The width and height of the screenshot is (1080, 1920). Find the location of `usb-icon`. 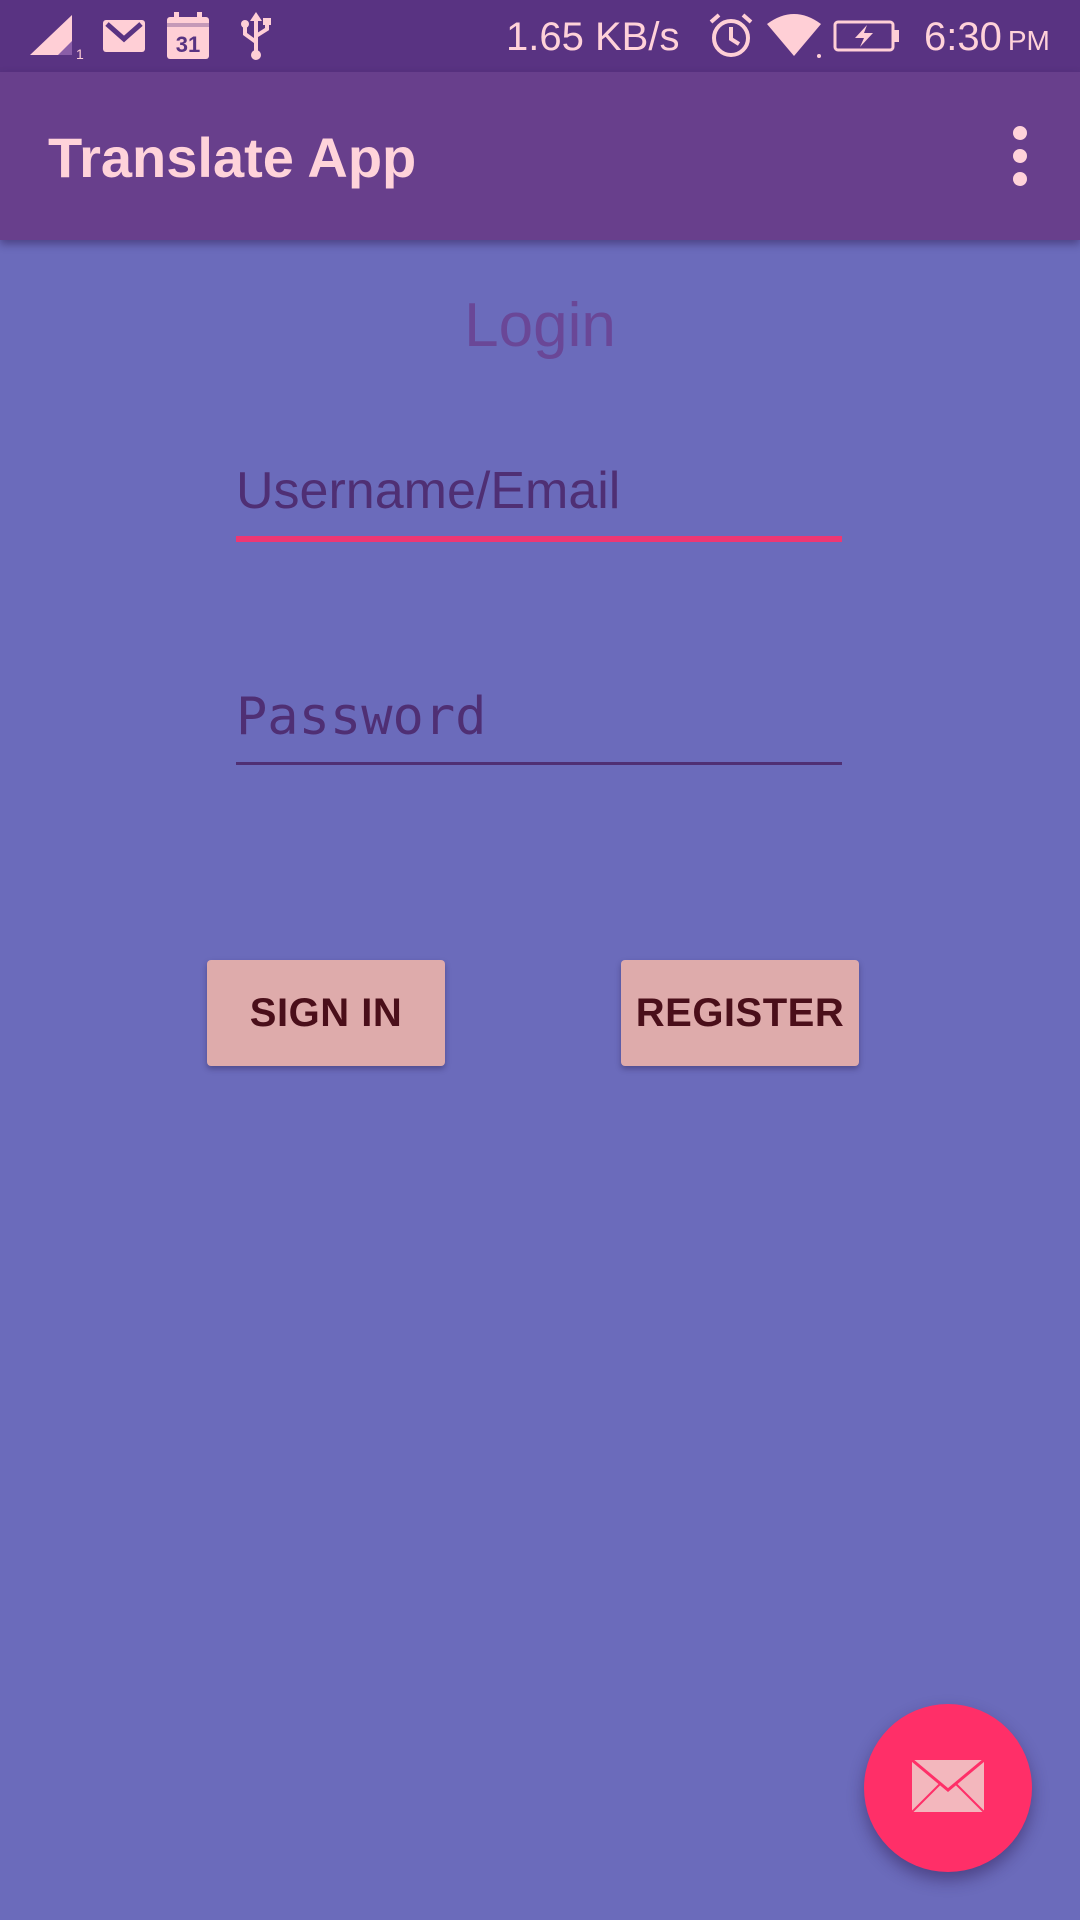

usb-icon is located at coordinates (256, 36).